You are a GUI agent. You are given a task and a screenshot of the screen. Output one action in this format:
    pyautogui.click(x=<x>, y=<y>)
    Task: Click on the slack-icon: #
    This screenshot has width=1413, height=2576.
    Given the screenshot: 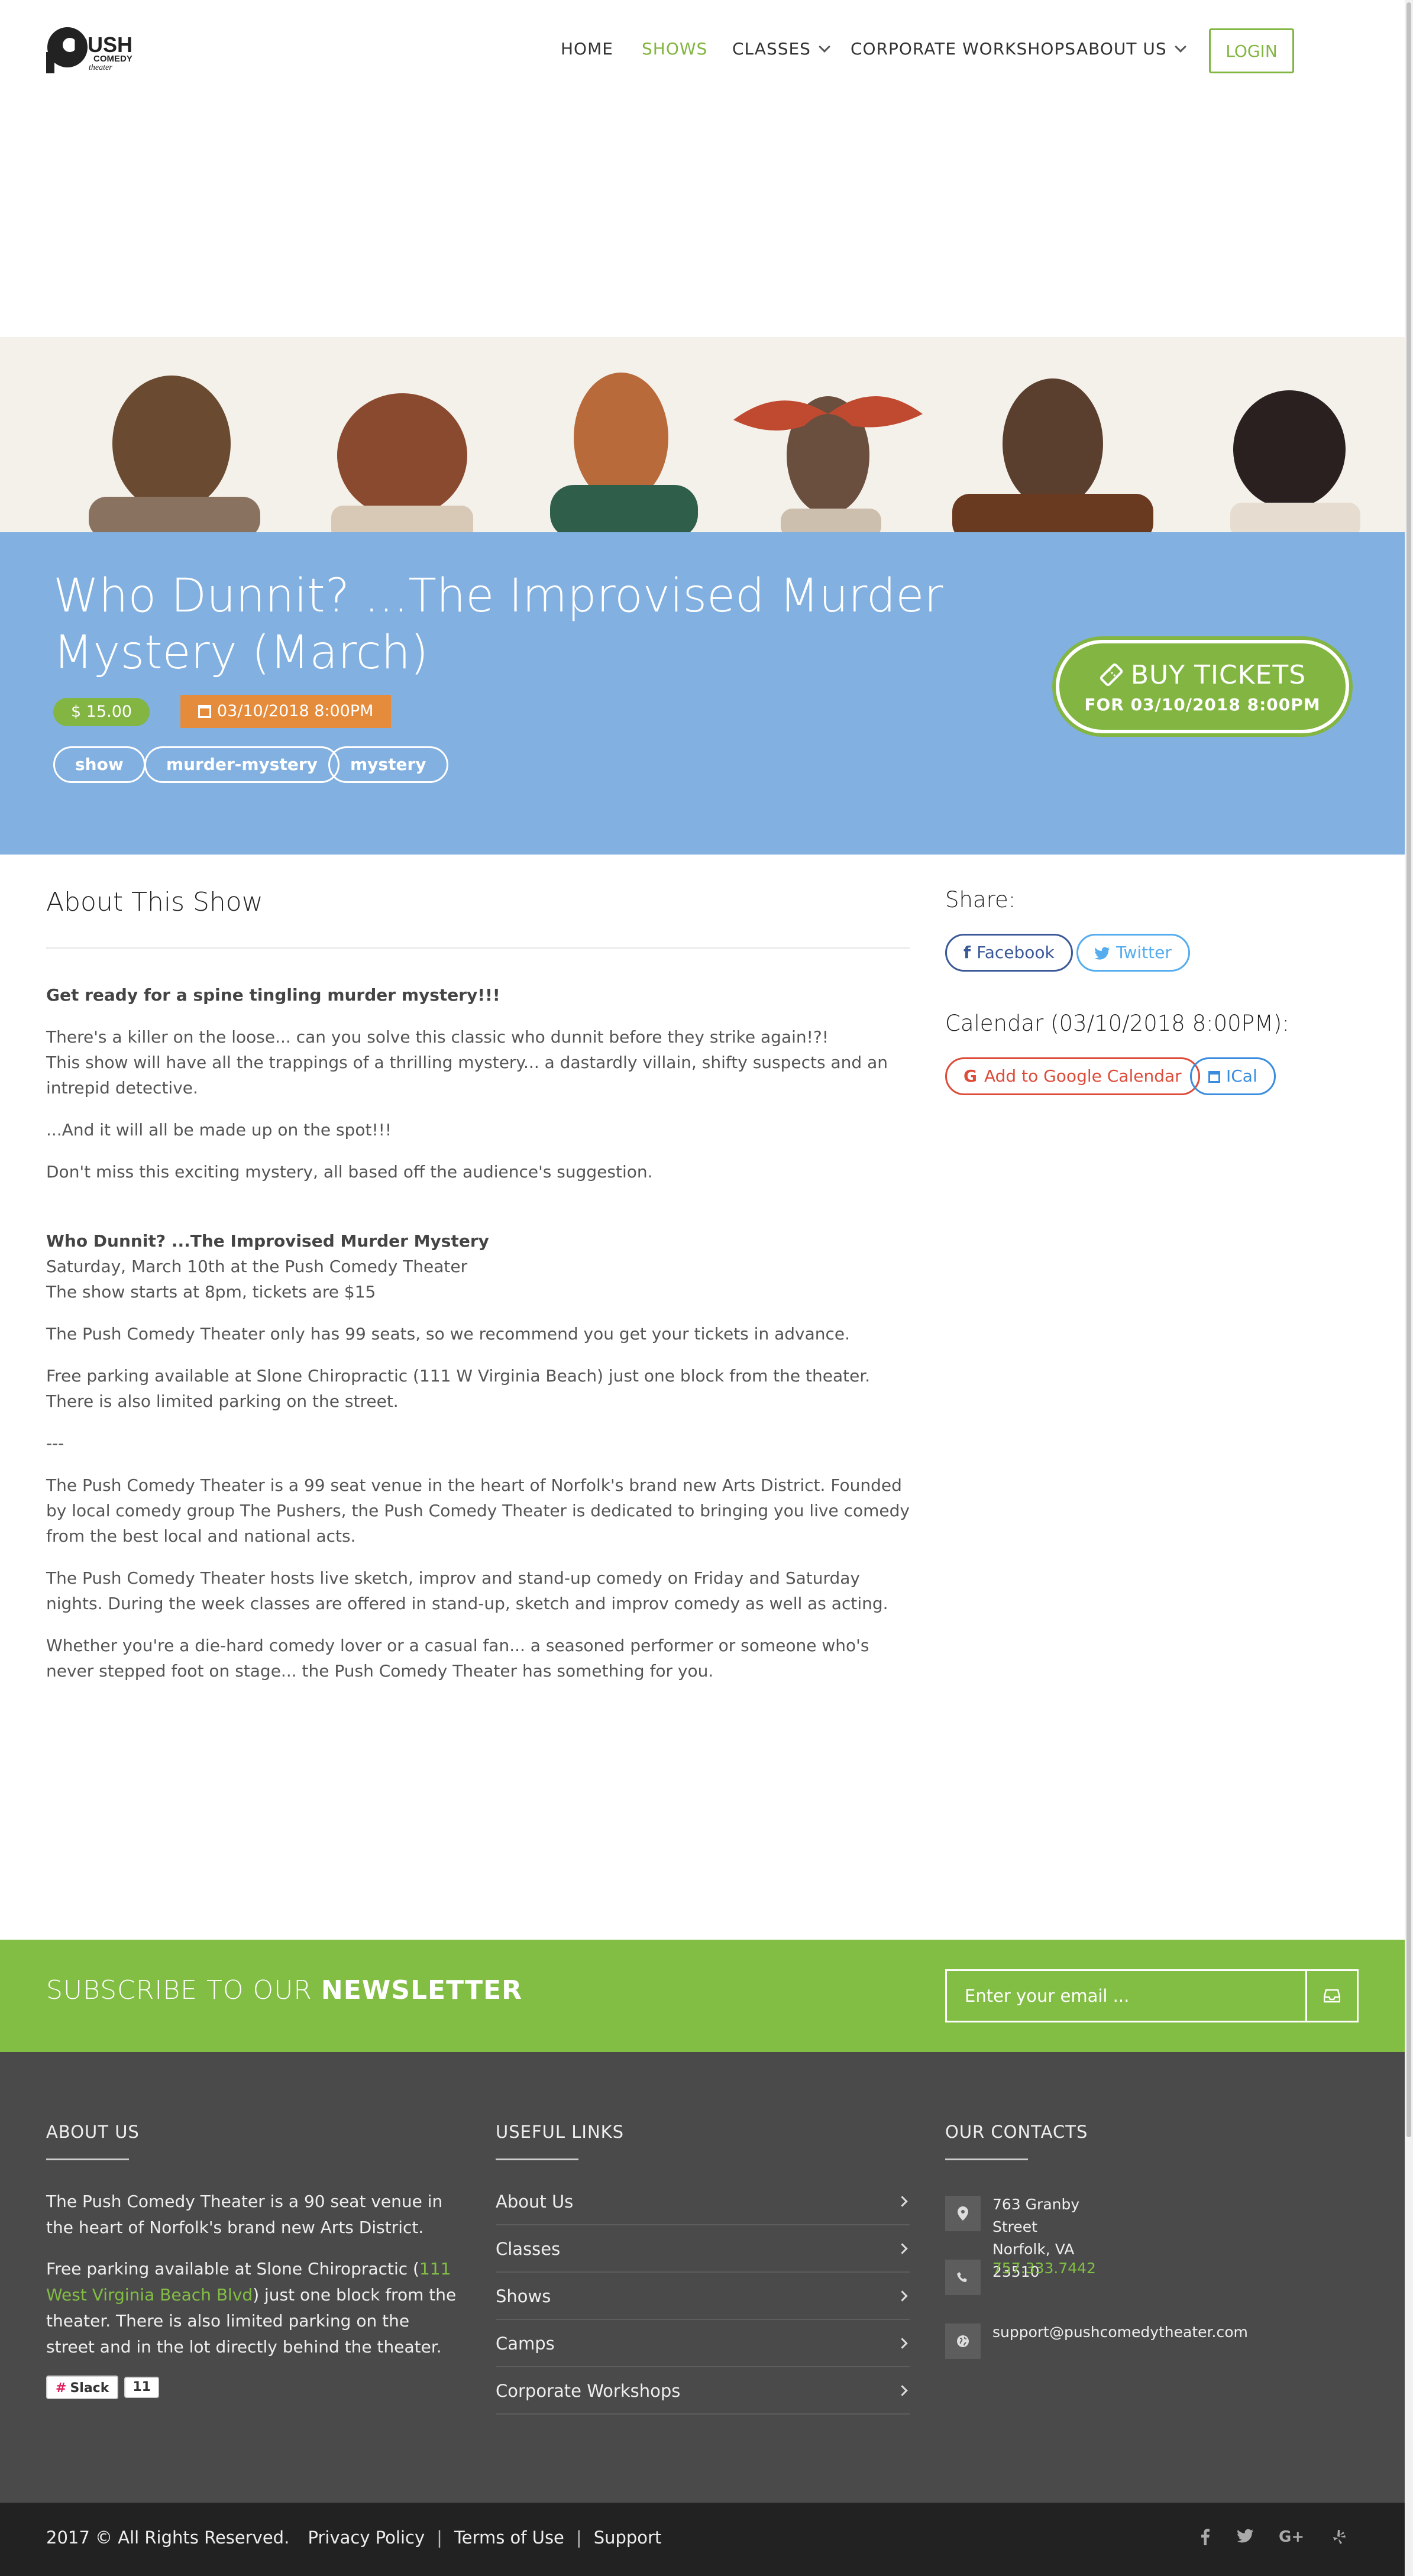 What is the action you would take?
    pyautogui.click(x=61, y=2389)
    